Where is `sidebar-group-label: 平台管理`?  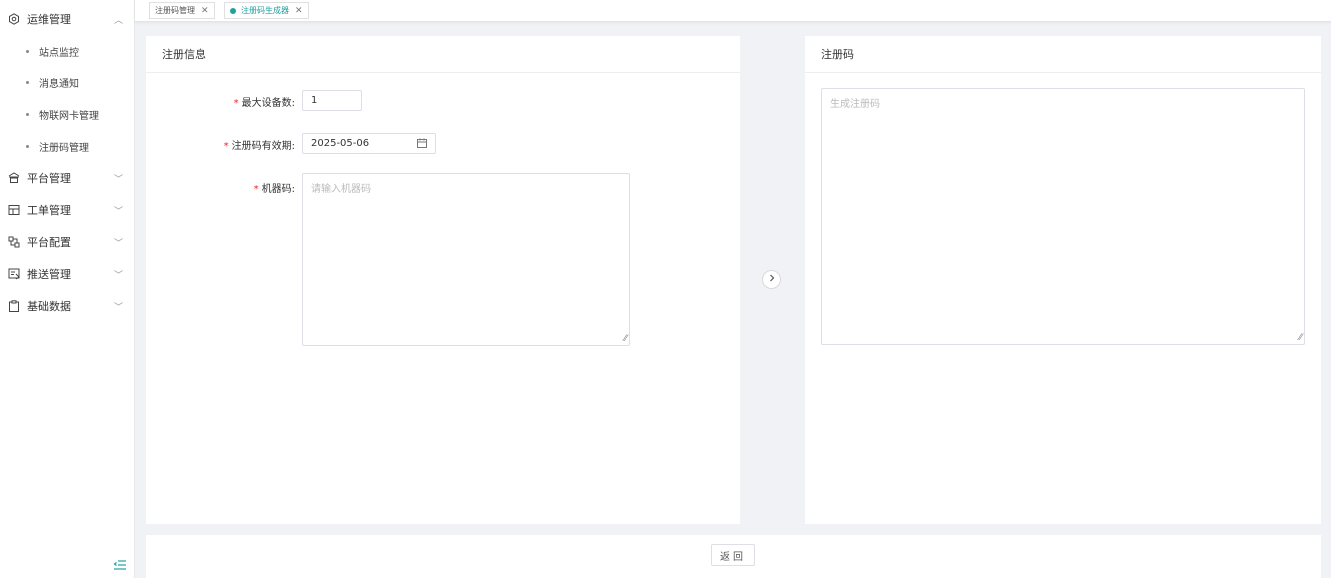
sidebar-group-label: 平台管理 is located at coordinates (49, 178).